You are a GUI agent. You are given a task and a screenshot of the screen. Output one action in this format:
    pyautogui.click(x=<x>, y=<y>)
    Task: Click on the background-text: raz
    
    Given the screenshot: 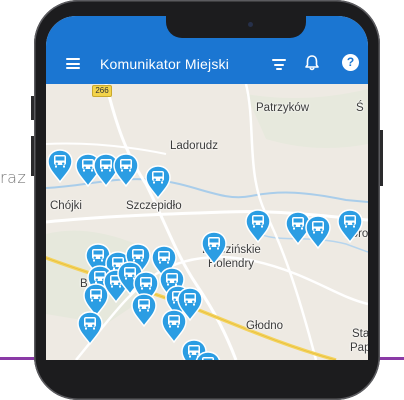 What is the action you would take?
    pyautogui.click(x=13, y=177)
    